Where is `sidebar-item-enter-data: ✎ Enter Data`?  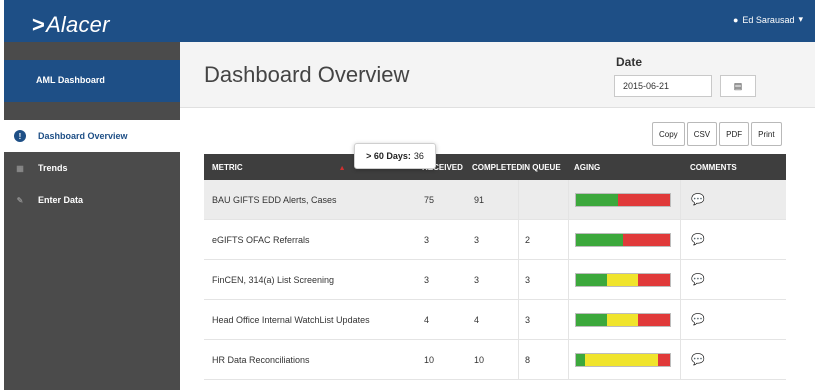
sidebar-item-enter-data: ✎ Enter Data is located at coordinates (92, 200).